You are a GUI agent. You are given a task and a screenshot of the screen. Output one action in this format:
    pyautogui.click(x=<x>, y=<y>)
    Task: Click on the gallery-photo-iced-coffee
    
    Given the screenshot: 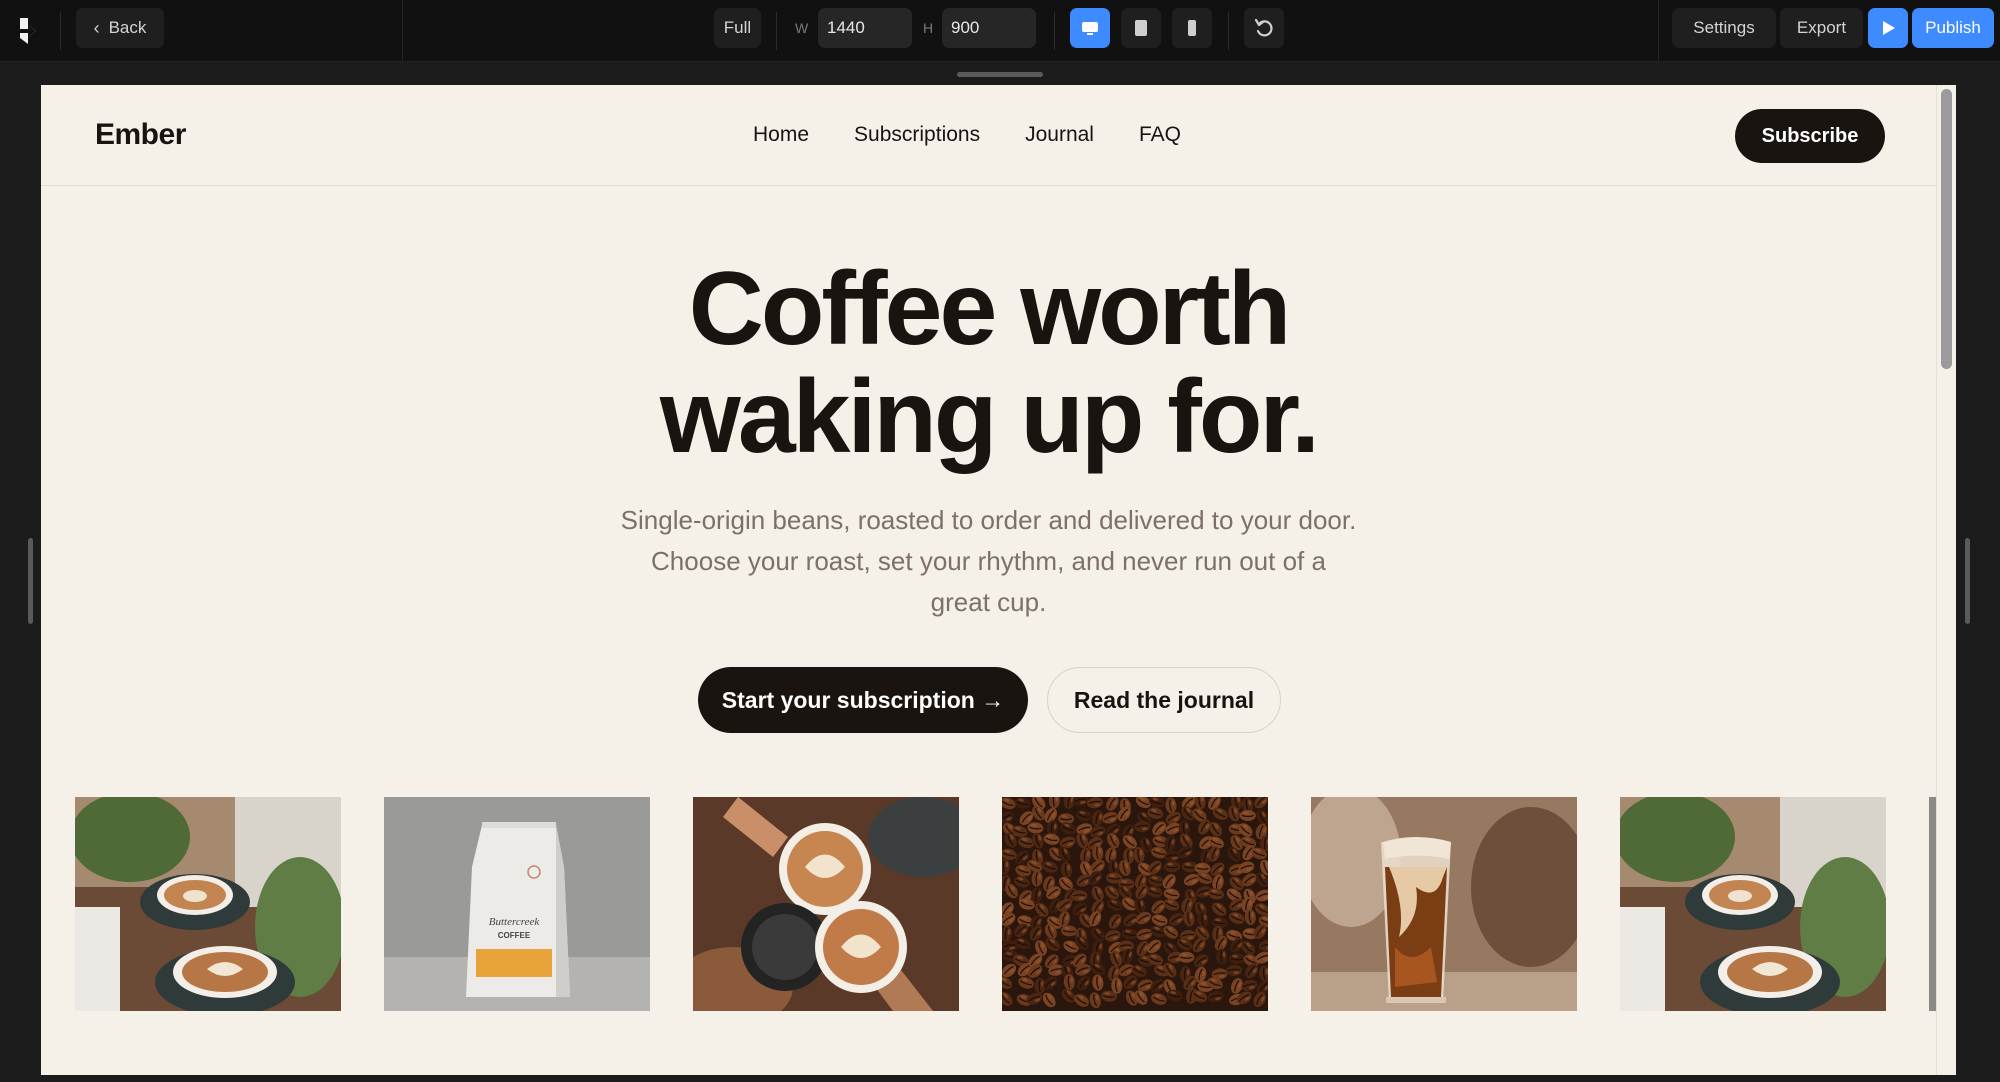 What is the action you would take?
    pyautogui.click(x=1444, y=904)
    